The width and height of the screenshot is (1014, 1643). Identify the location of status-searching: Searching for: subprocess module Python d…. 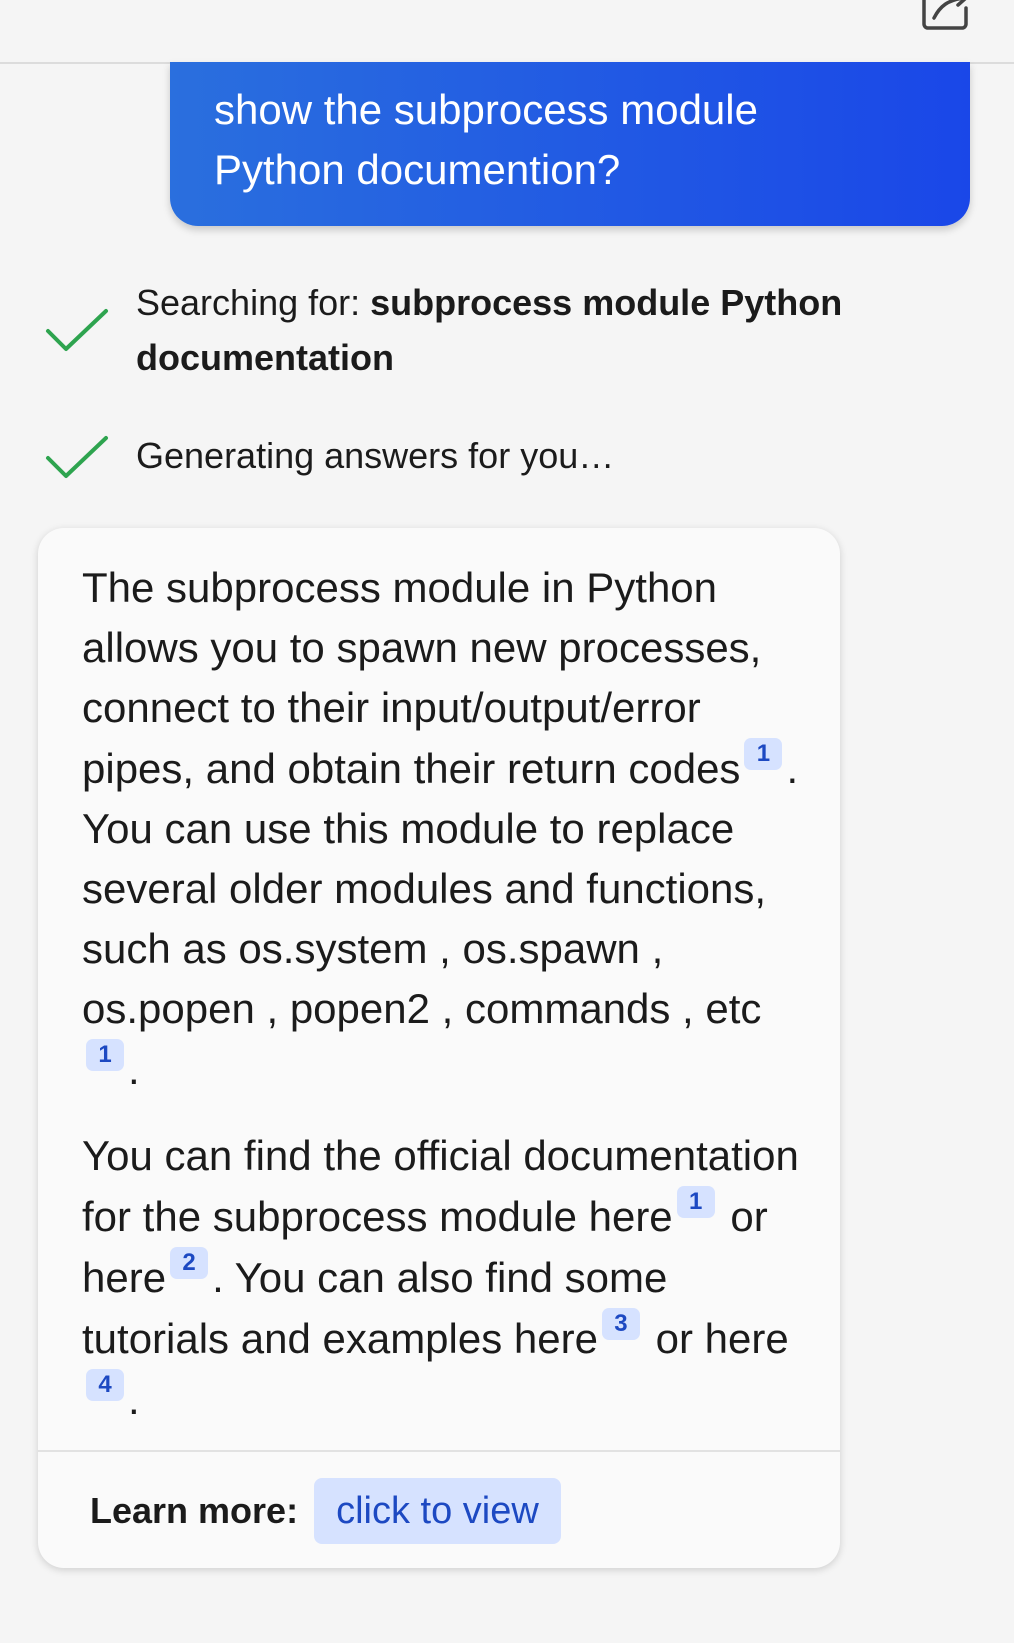
(443, 330).